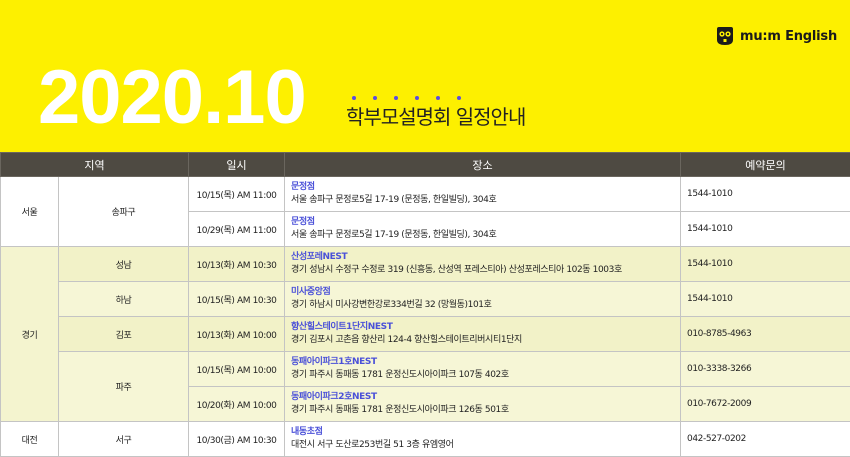  What do you see at coordinates (236, 194) in the screenshot?
I see `date-cell: 10/15(목) AM 11:00` at bounding box center [236, 194].